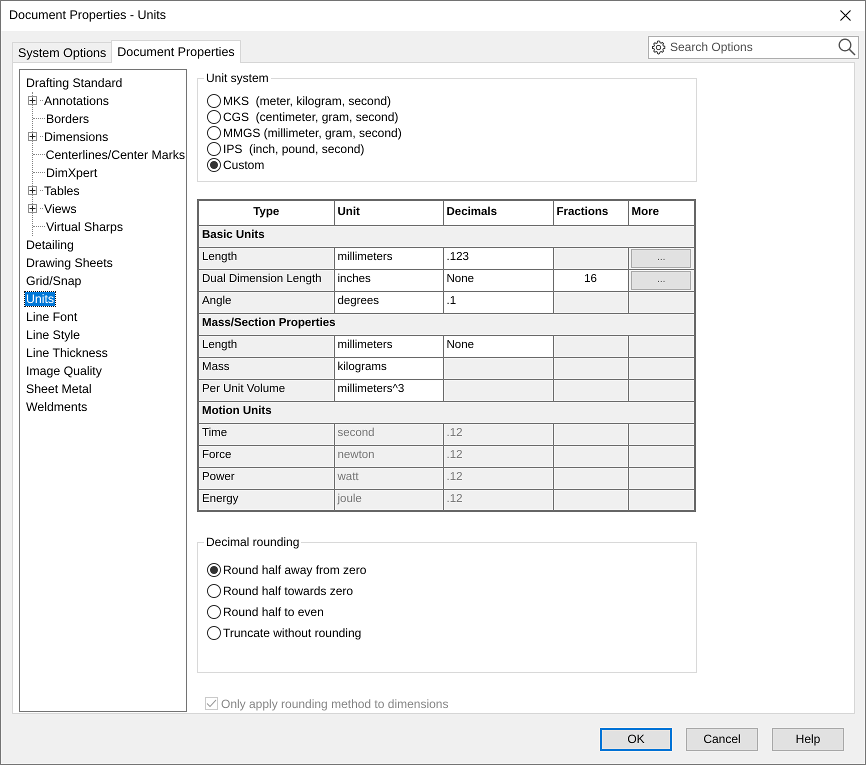 The width and height of the screenshot is (866, 765). What do you see at coordinates (76, 137) in the screenshot?
I see `tree-item: Dimensions` at bounding box center [76, 137].